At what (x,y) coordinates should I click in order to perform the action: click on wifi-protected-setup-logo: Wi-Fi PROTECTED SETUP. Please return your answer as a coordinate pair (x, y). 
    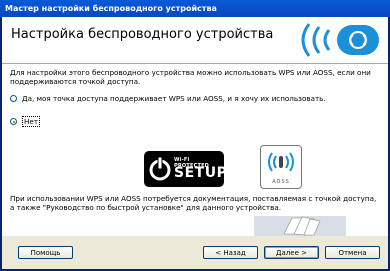
    Looking at the image, I should click on (186, 169).